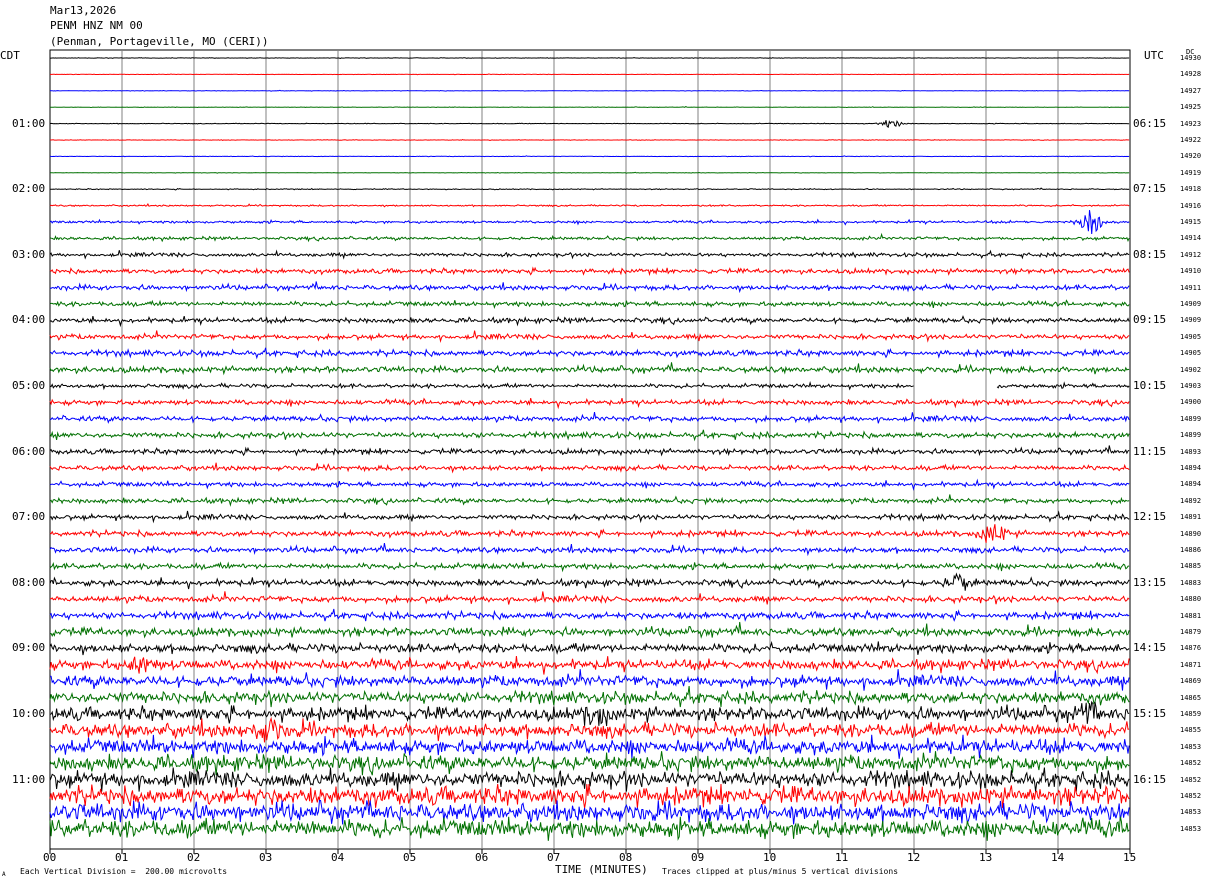  What do you see at coordinates (1191, 418) in the screenshot?
I see `dc-offset-label: 14899` at bounding box center [1191, 418].